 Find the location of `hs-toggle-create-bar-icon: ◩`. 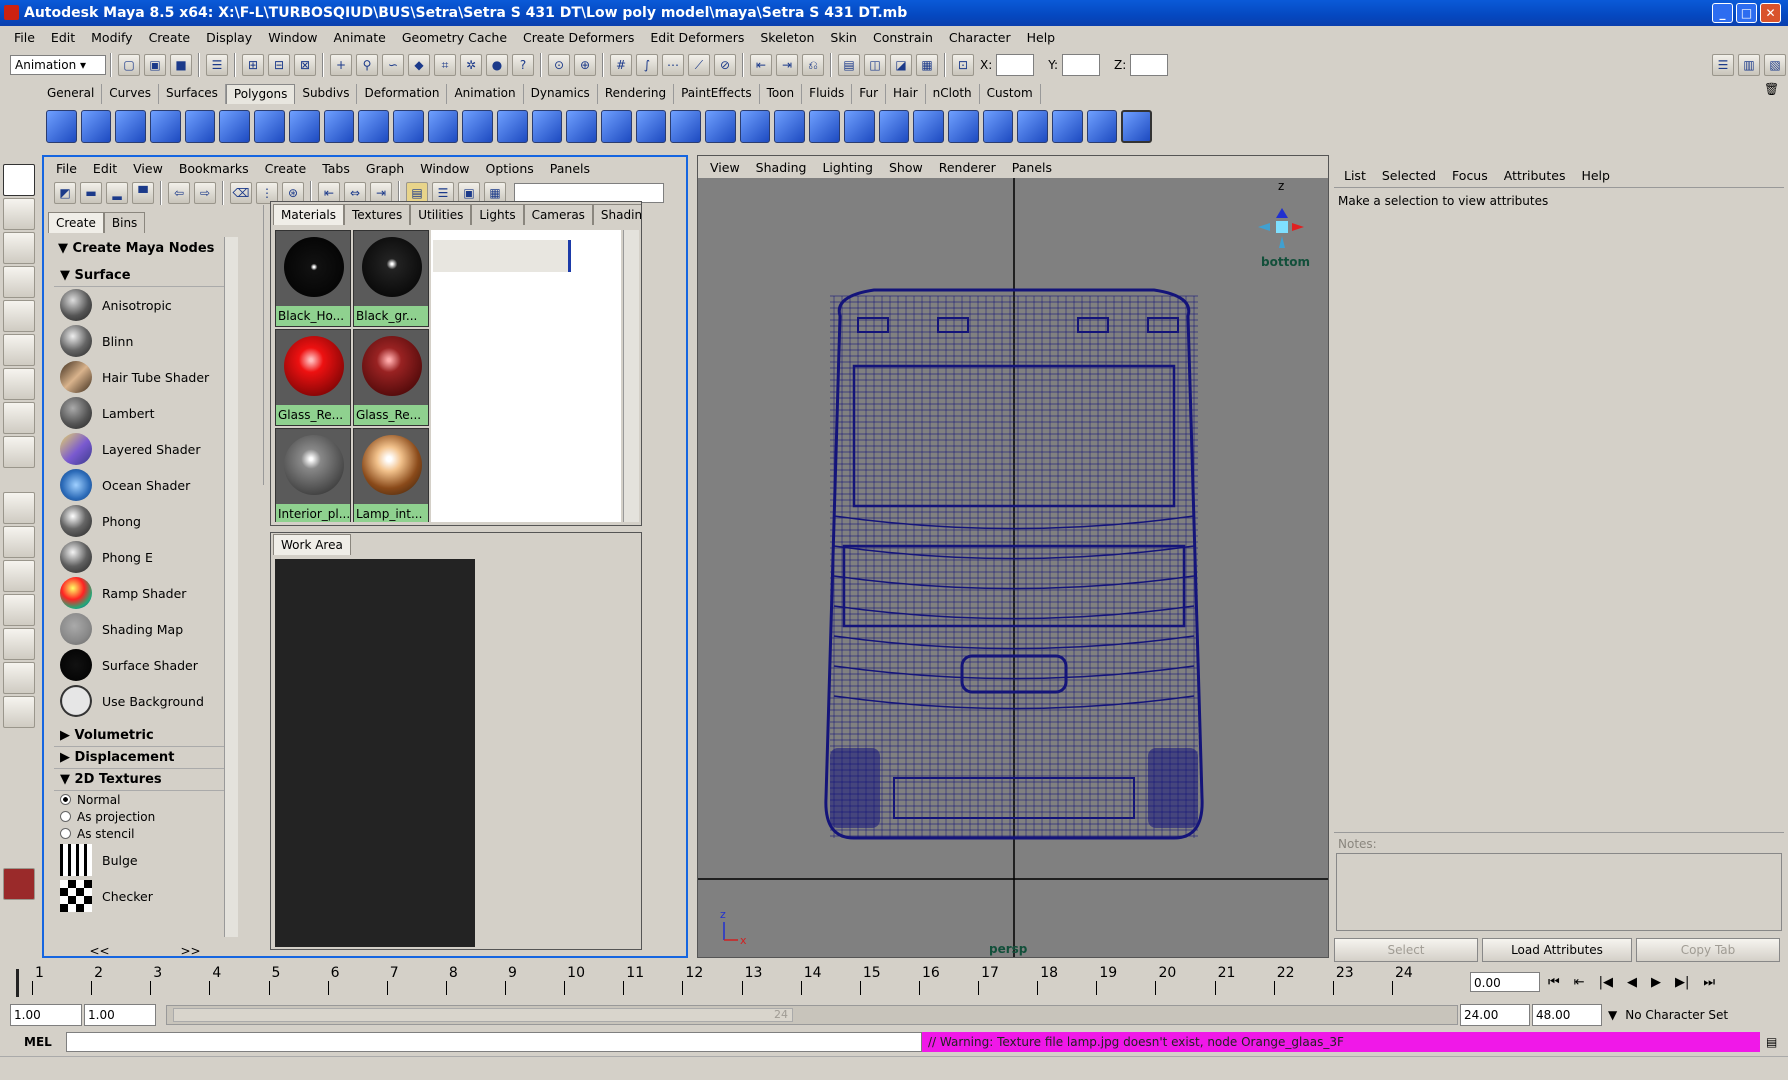

hs-toggle-create-bar-icon: ◩ is located at coordinates (65, 193).